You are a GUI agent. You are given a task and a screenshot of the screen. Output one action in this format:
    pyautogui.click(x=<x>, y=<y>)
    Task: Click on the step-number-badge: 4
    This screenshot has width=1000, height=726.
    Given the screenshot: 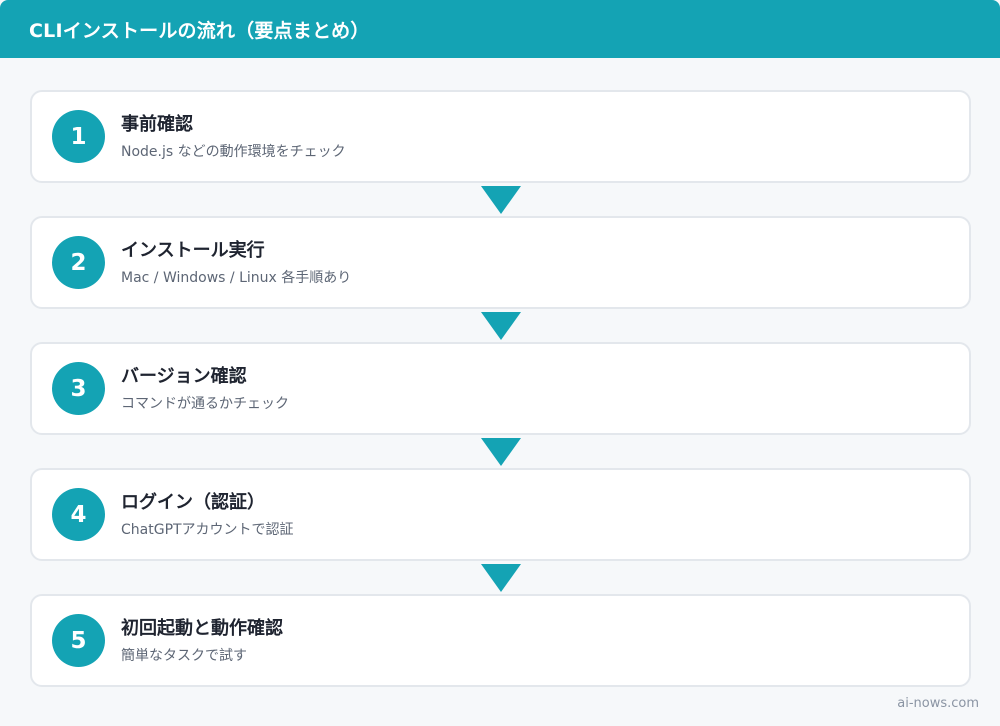 What is the action you would take?
    pyautogui.click(x=78, y=514)
    